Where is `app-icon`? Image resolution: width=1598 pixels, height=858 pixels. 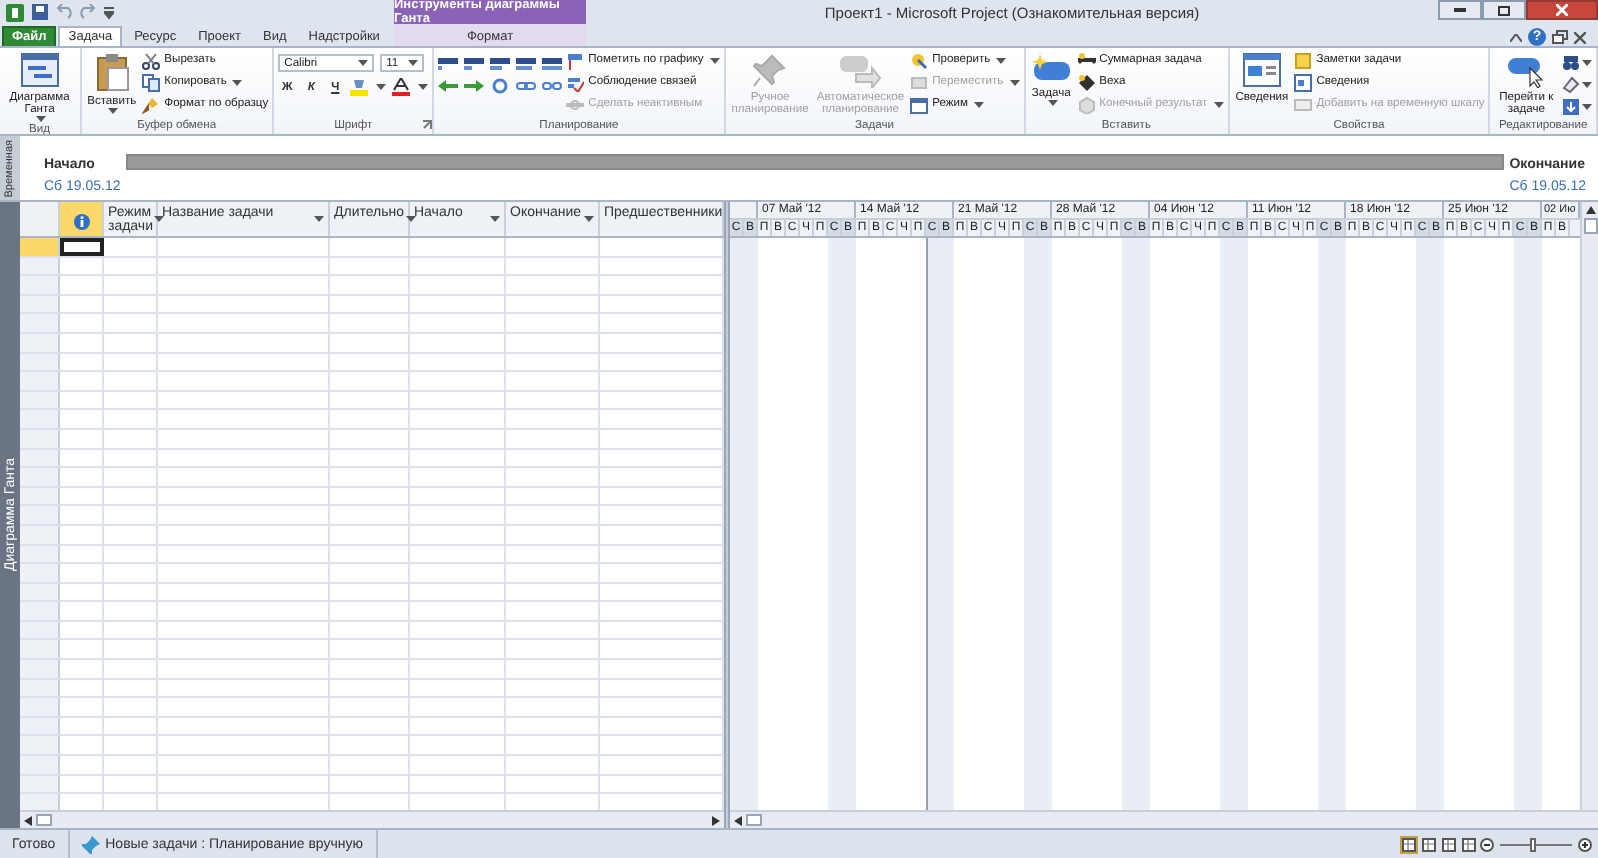
app-icon is located at coordinates (15, 12).